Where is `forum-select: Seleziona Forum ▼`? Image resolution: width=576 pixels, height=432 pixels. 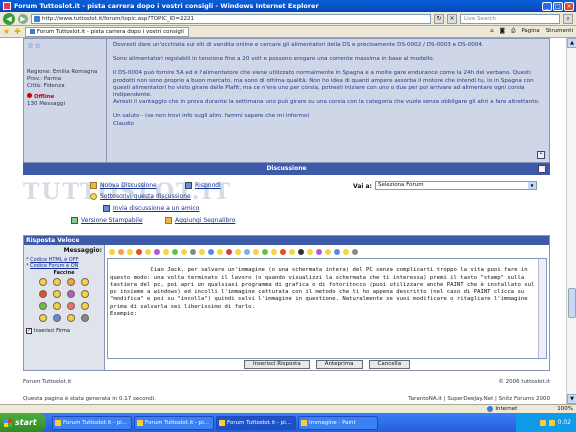
forum-select: Seleziona Forum ▼ is located at coordinates (456, 185).